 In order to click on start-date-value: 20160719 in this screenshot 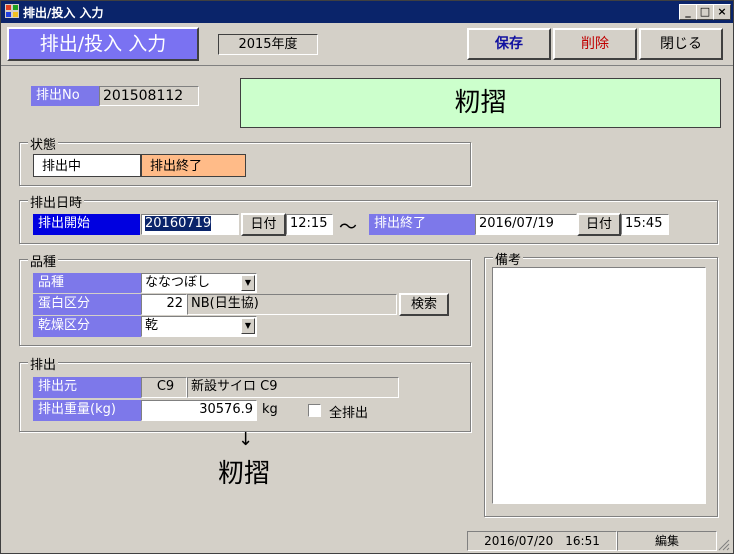, I will do `click(178, 223)`.